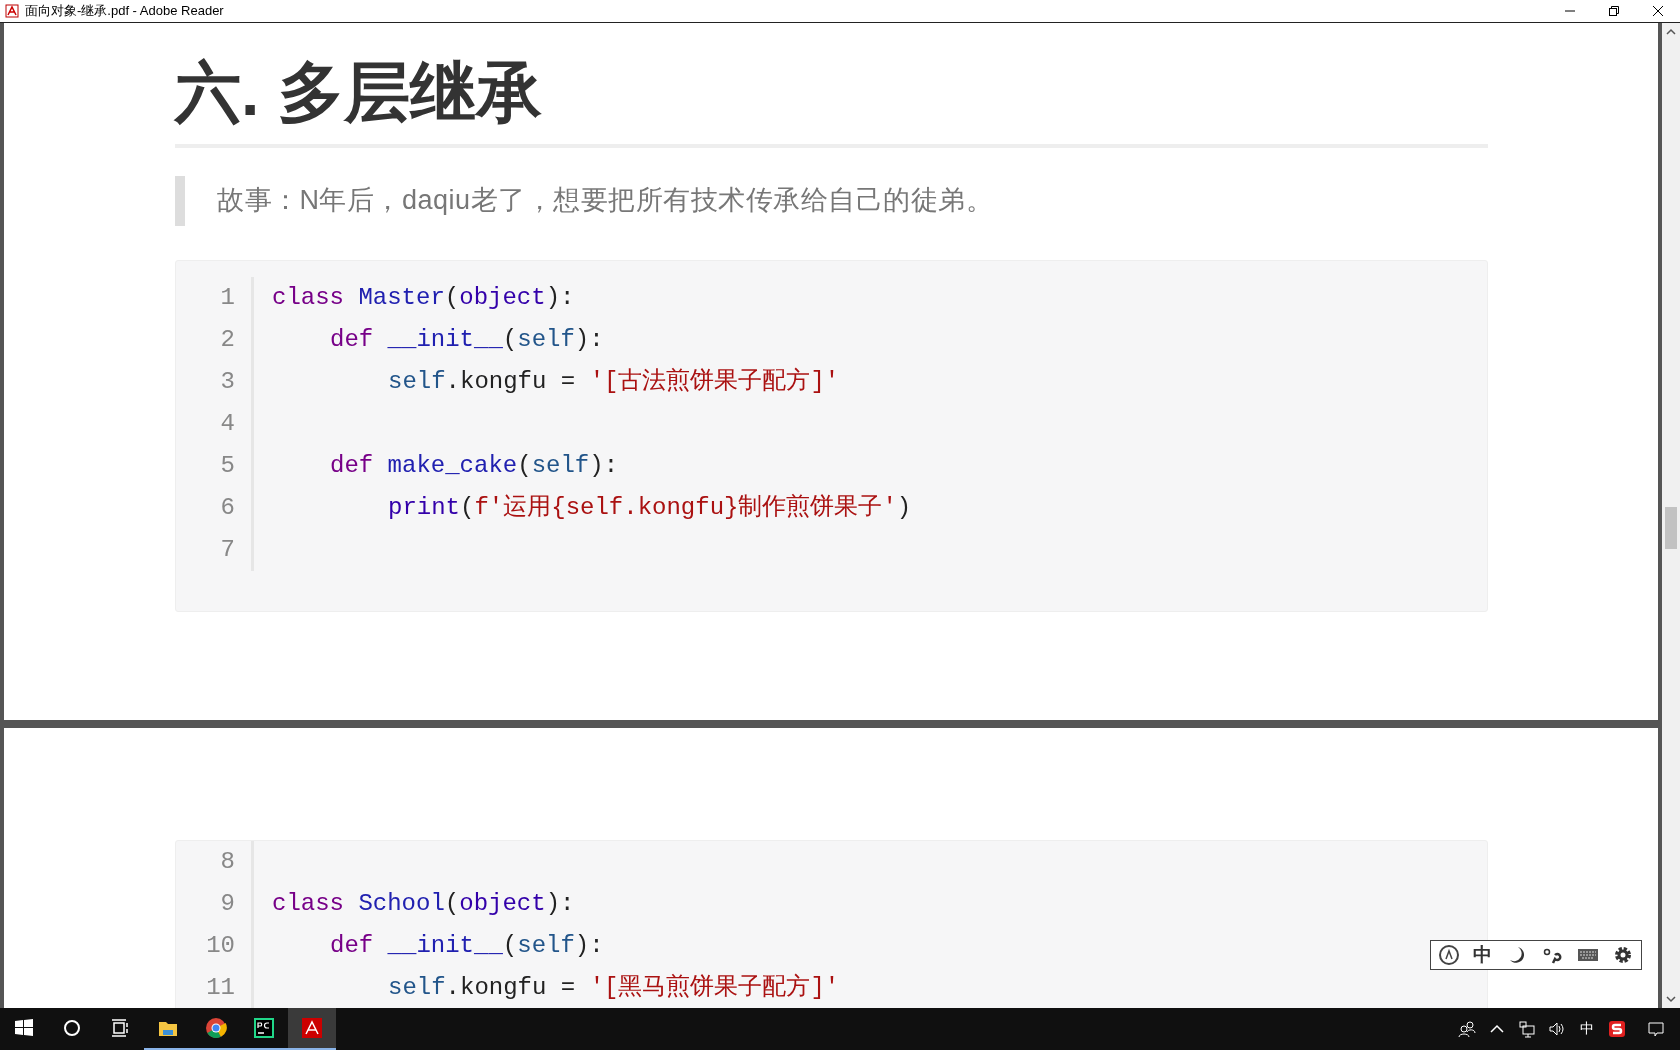  I want to click on scrollbar-thumb, so click(1671, 528).